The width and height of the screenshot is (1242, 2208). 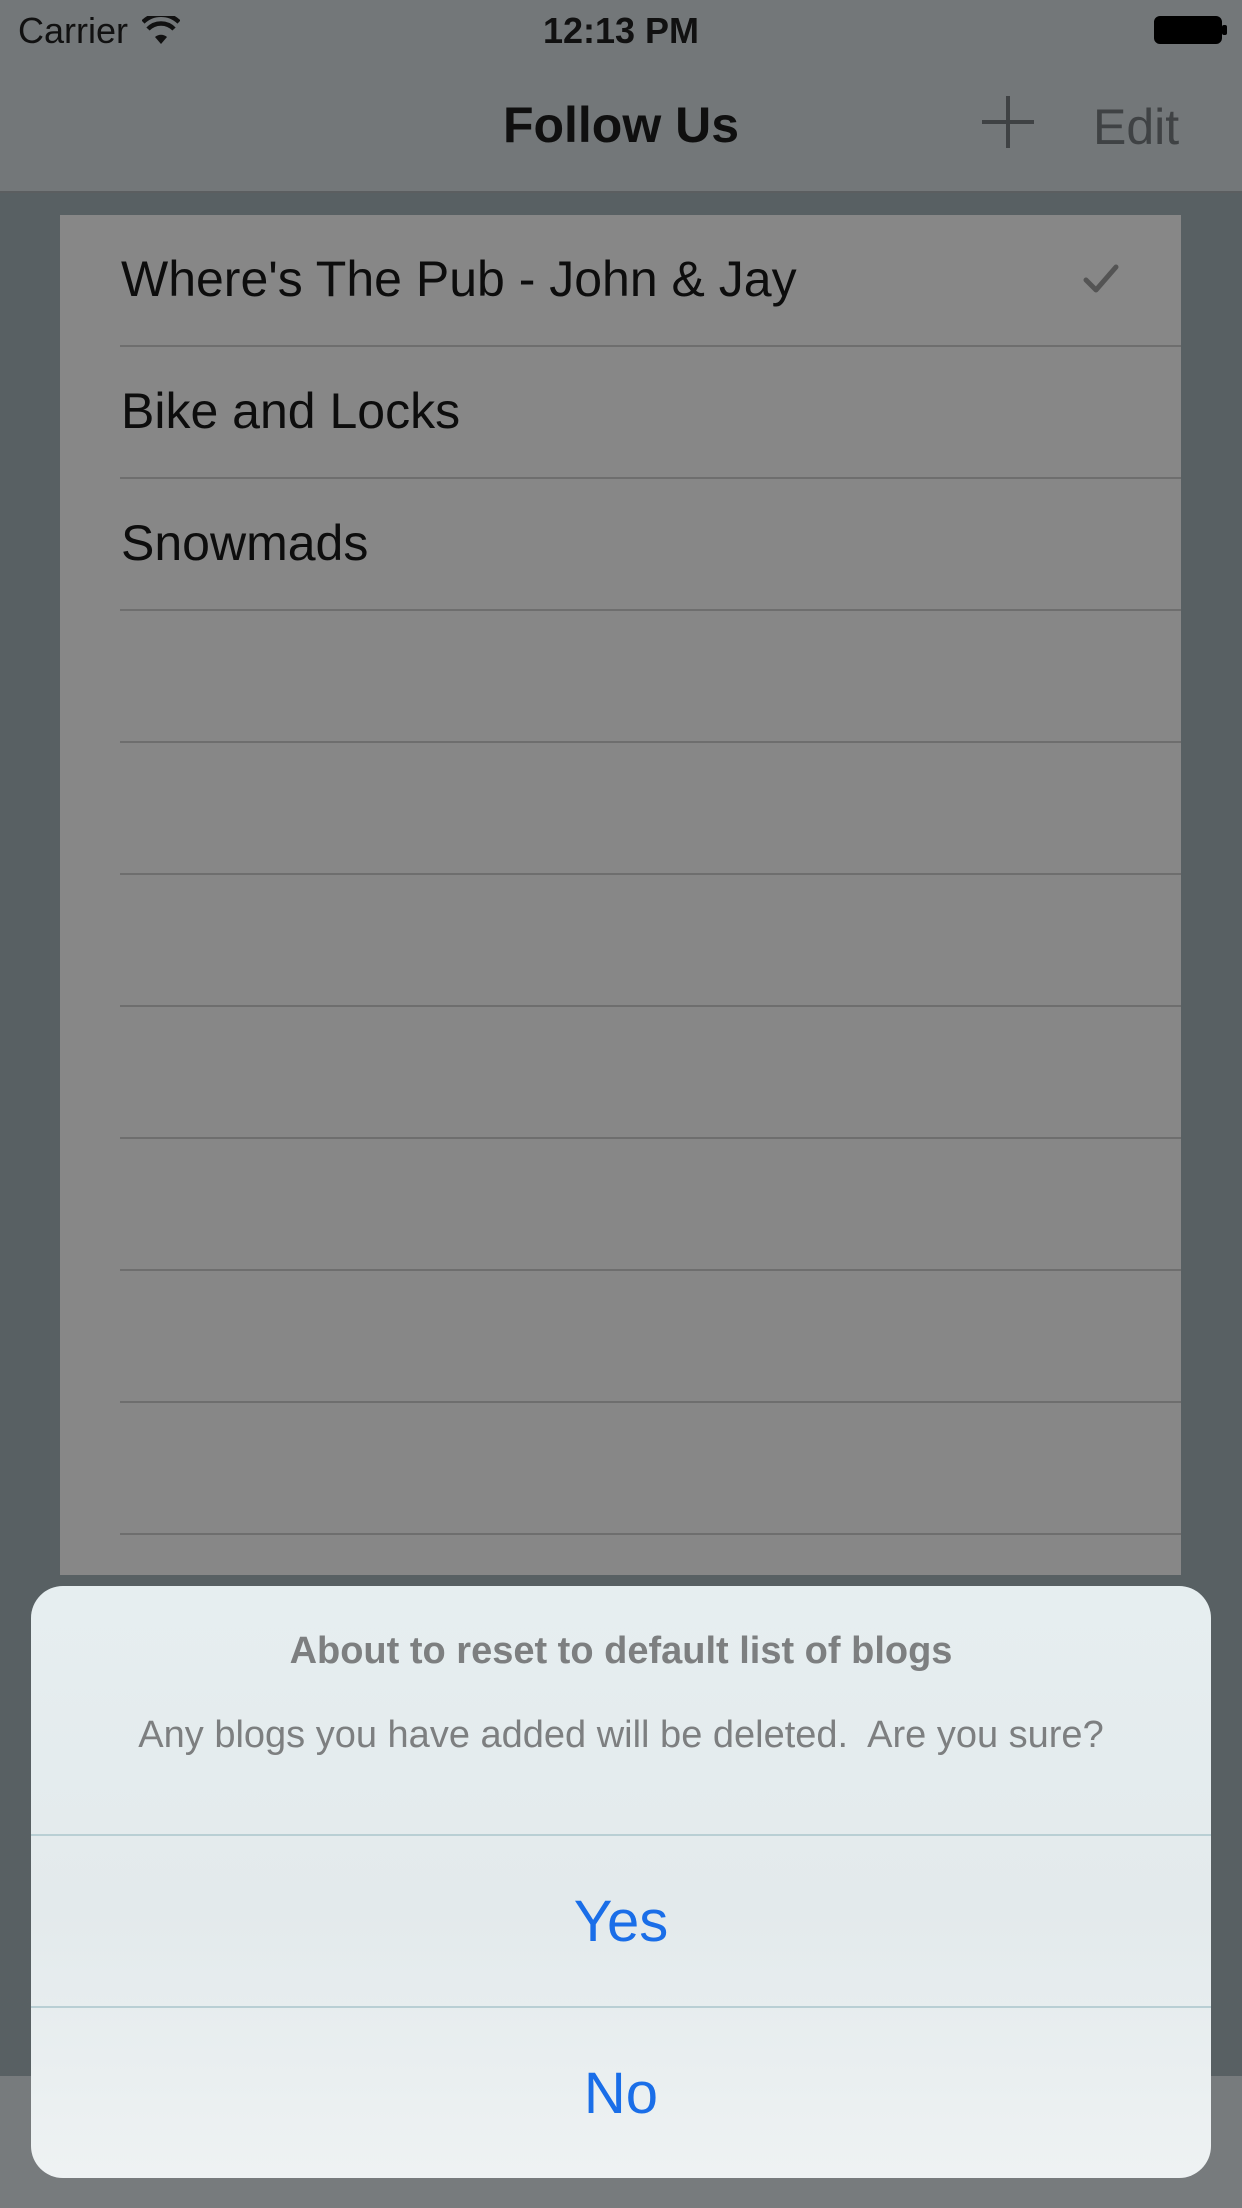 I want to click on list-item: Snowmads, so click(x=620, y=545).